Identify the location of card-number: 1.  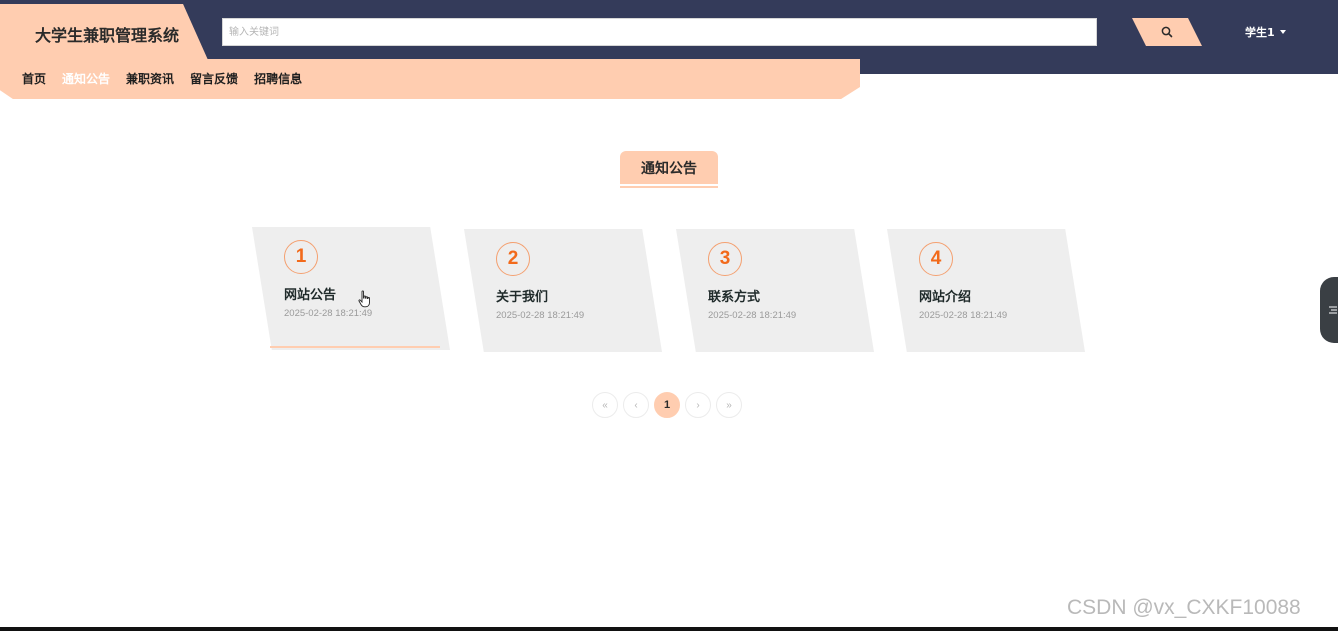
(301, 257).